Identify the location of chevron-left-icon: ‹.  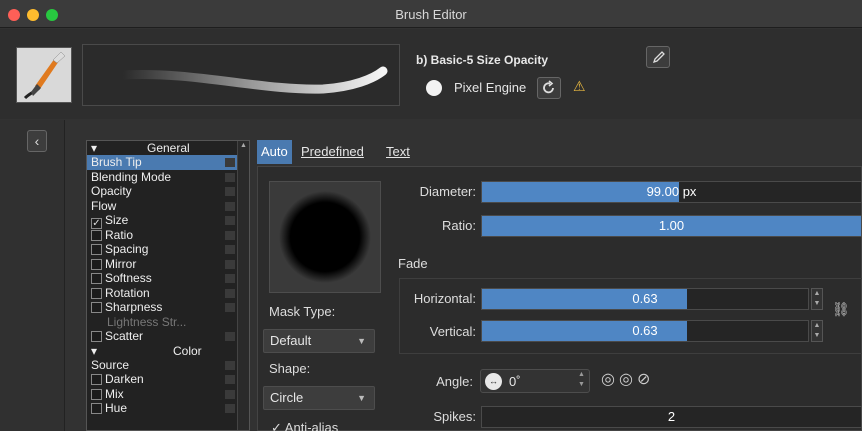
(37, 141).